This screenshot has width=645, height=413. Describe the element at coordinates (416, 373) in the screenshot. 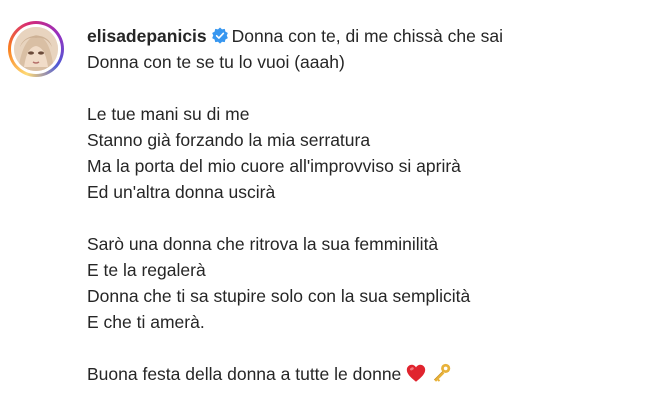

I see `heart-emoji-icon` at that location.